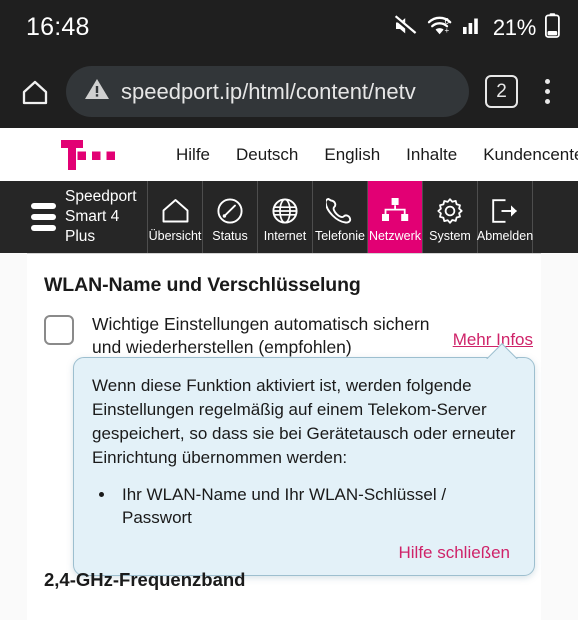  I want to click on android-status-bar: 16:48 6 + 21%, so click(289, 27).